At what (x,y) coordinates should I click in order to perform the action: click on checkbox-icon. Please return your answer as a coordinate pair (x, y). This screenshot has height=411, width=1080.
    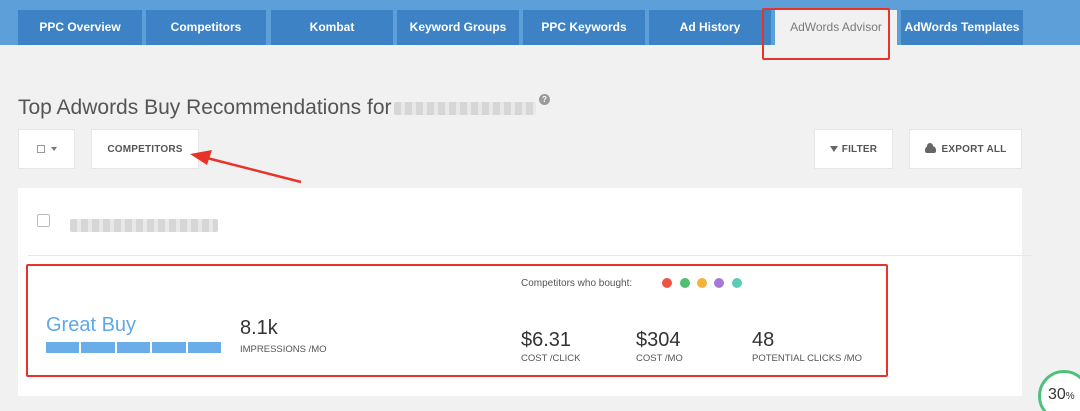
    Looking at the image, I should click on (40, 149).